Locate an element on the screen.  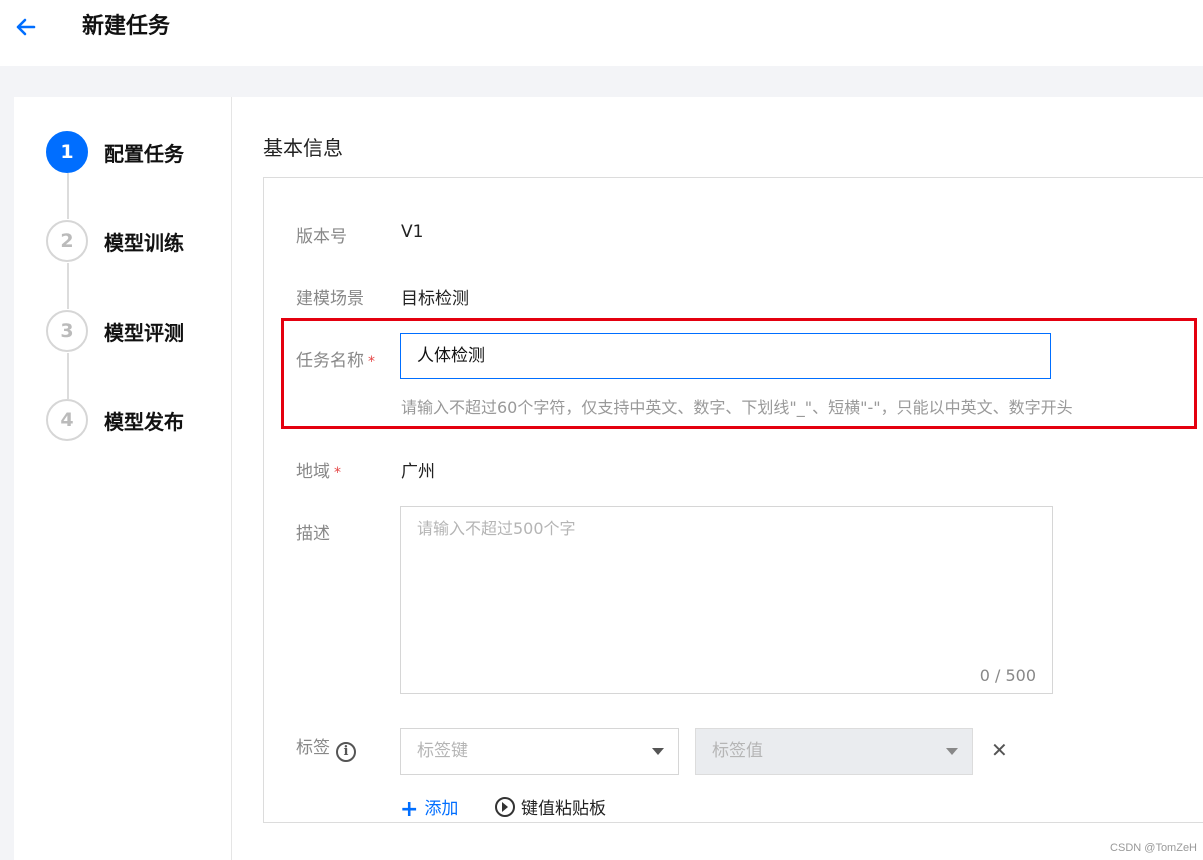
step-model-evaluation: 3 模型评测 is located at coordinates (115, 331).